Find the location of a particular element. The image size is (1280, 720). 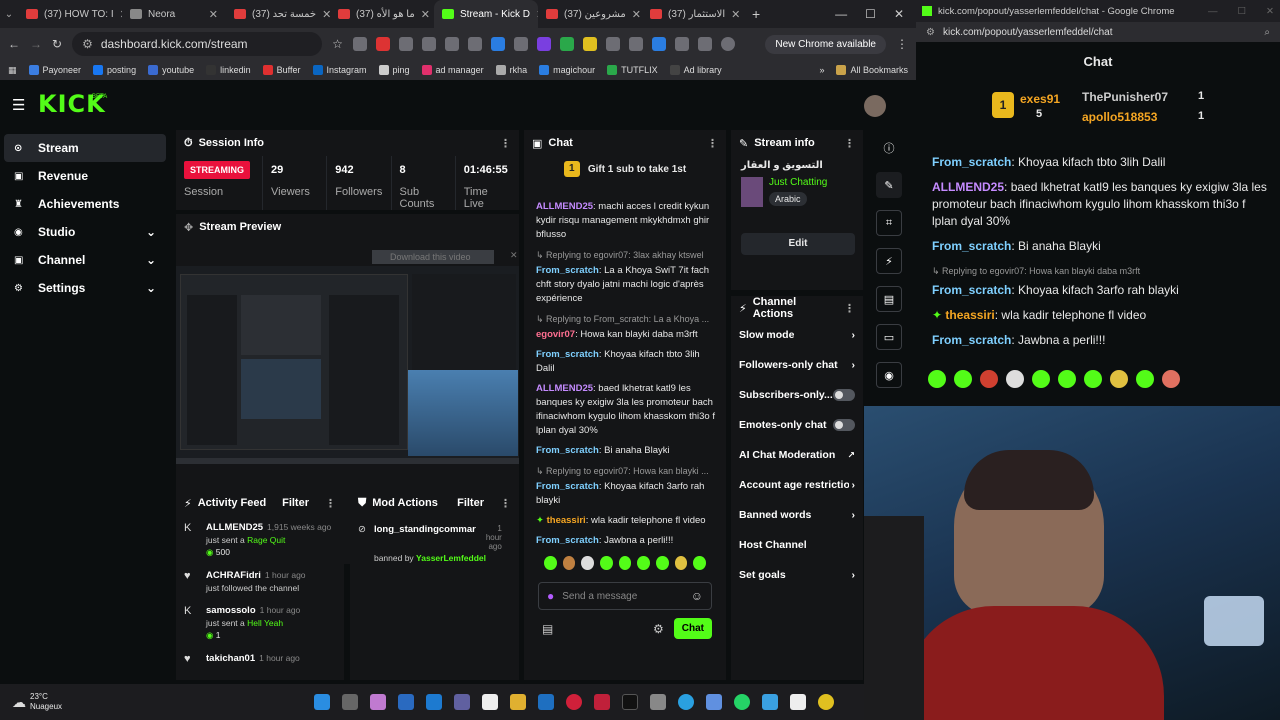

activity-username: ALLMEND25 is located at coordinates (234, 527).